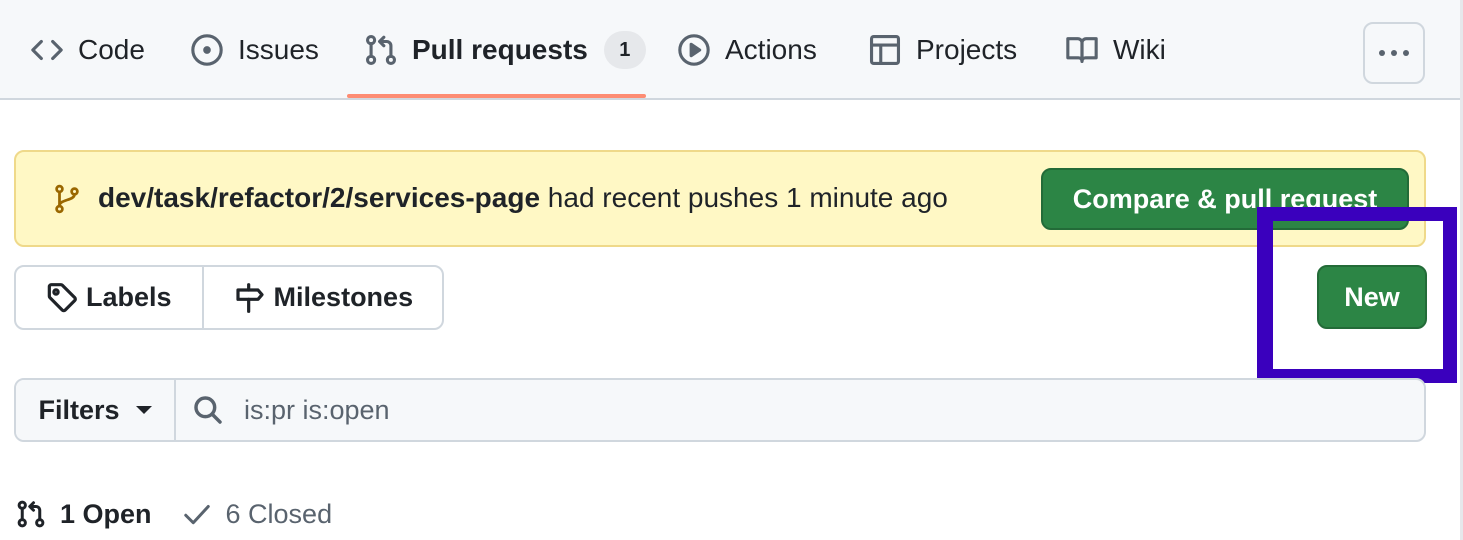 This screenshot has width=1463, height=540. I want to click on check-icon, so click(196, 515).